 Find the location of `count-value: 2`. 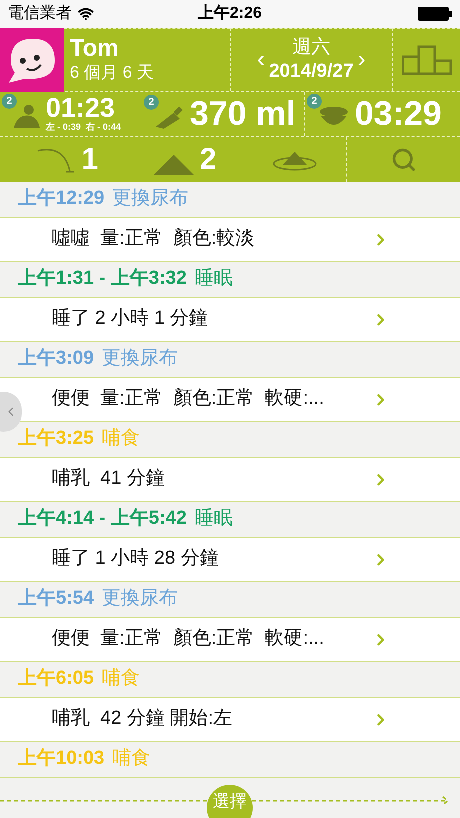

count-value: 2 is located at coordinates (208, 159).